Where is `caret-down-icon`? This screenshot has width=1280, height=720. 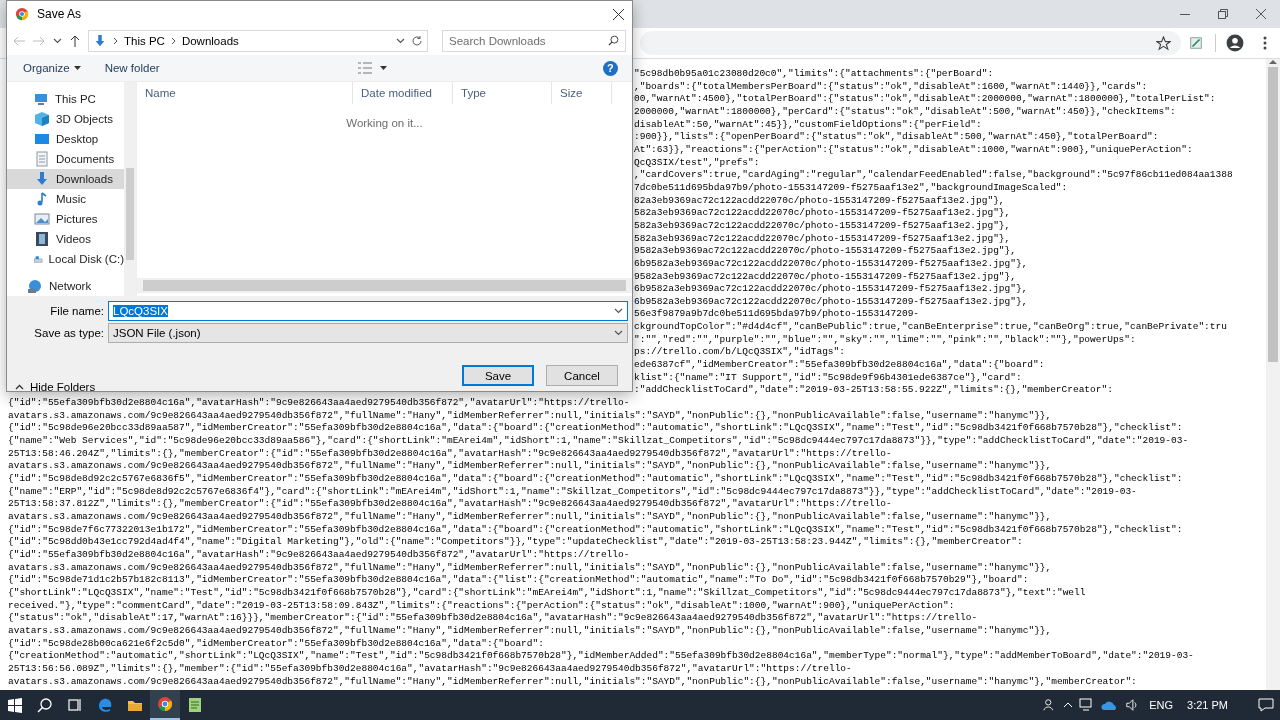
caret-down-icon is located at coordinates (383, 68).